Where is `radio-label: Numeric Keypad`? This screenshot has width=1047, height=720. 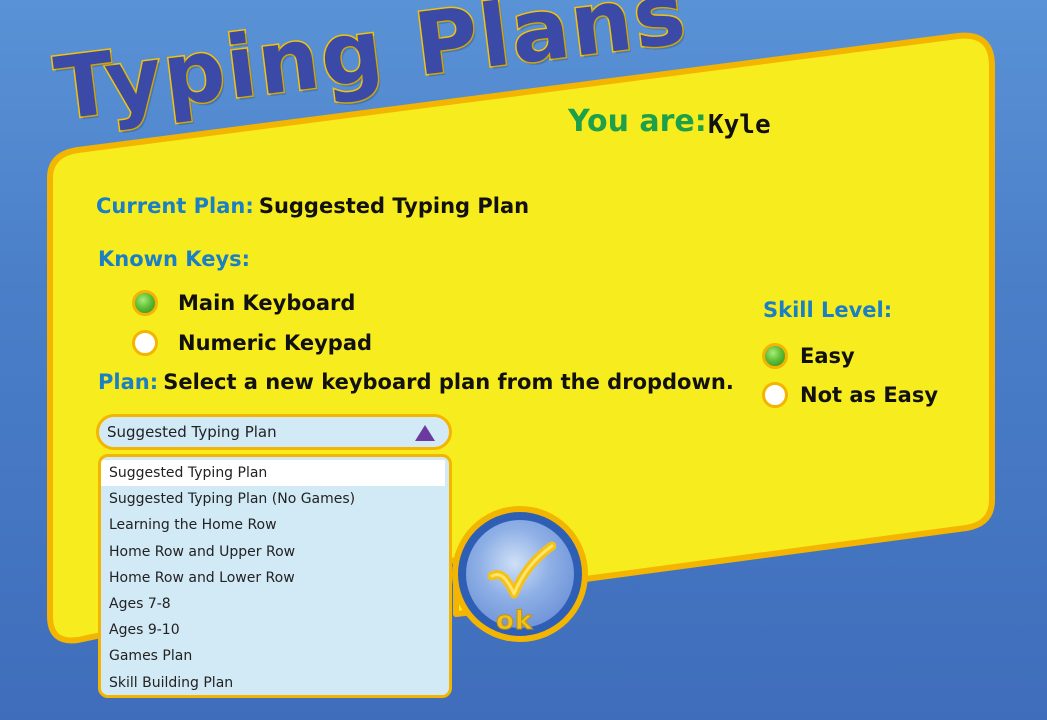
radio-label: Numeric Keypad is located at coordinates (275, 343).